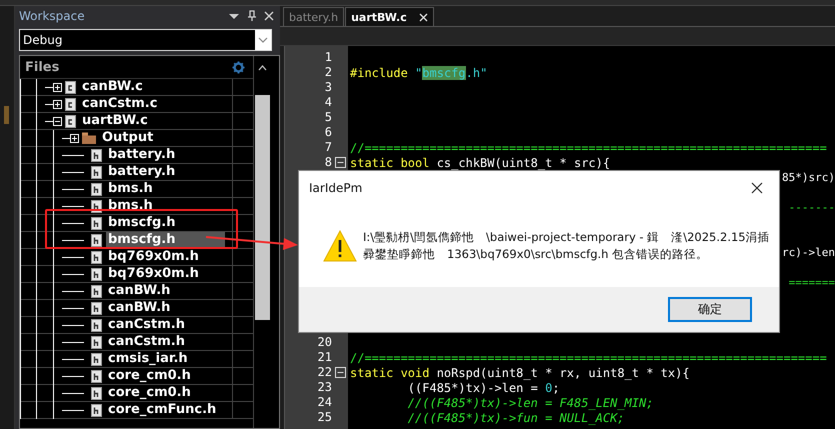 The image size is (835, 429). Describe the element at coordinates (328, 57) in the screenshot. I see `line-number: 1` at that location.